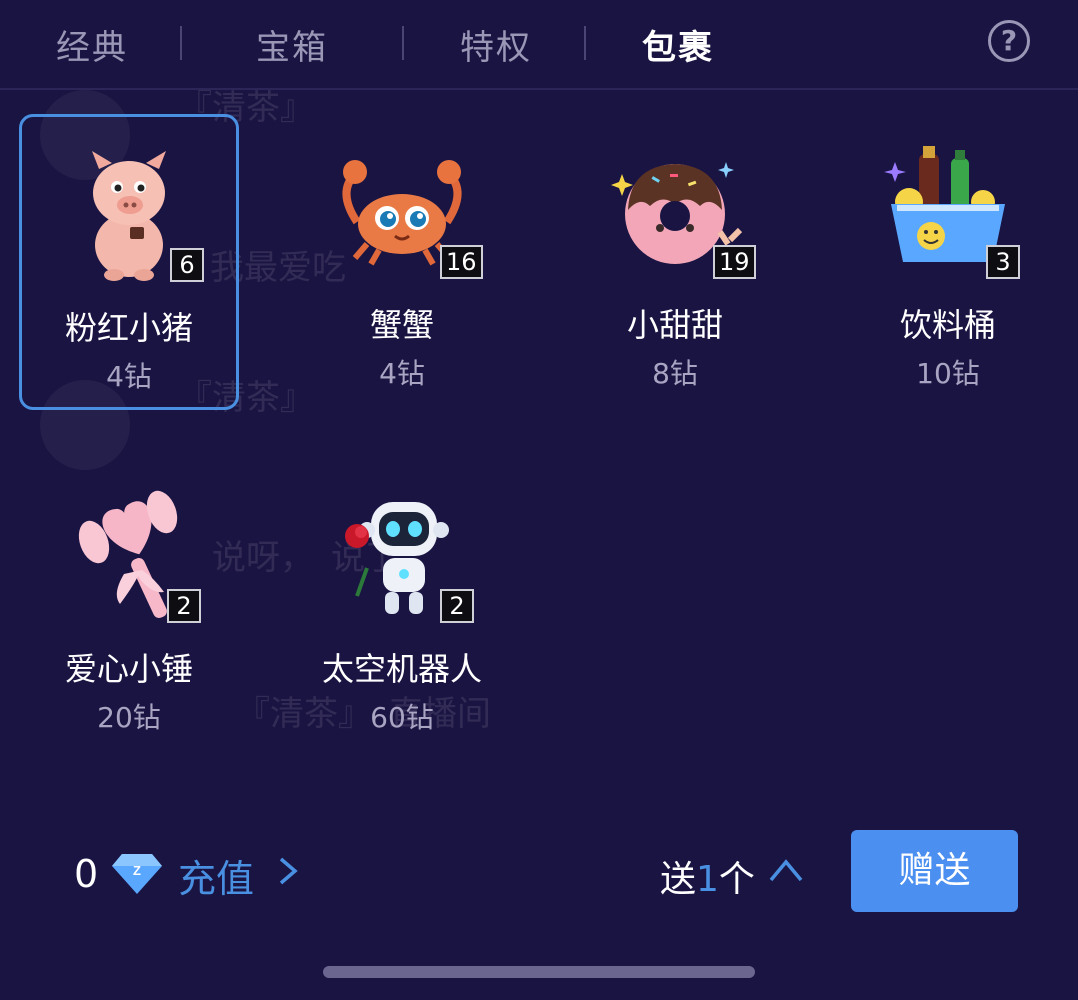  What do you see at coordinates (402, 262) in the screenshot?
I see `gift-item-crab: 16 蟹蟹 4钻` at bounding box center [402, 262].